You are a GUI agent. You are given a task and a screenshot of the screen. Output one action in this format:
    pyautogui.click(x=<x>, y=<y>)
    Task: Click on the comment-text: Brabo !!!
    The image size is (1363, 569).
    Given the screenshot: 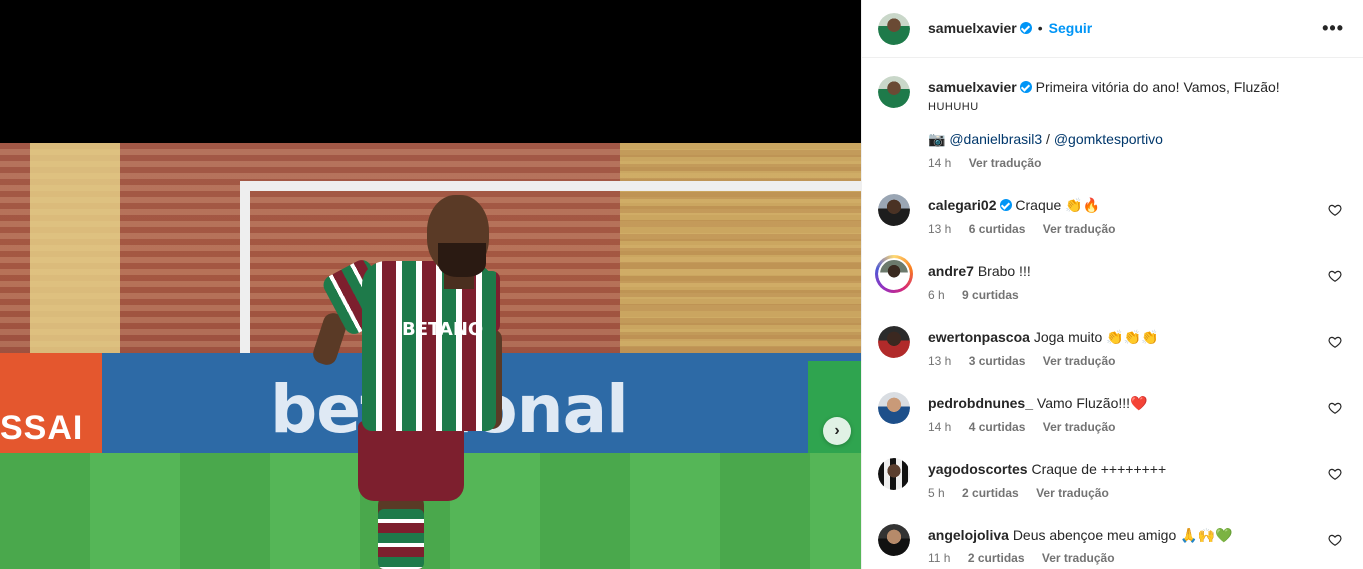 What is the action you would take?
    pyautogui.click(x=1004, y=271)
    